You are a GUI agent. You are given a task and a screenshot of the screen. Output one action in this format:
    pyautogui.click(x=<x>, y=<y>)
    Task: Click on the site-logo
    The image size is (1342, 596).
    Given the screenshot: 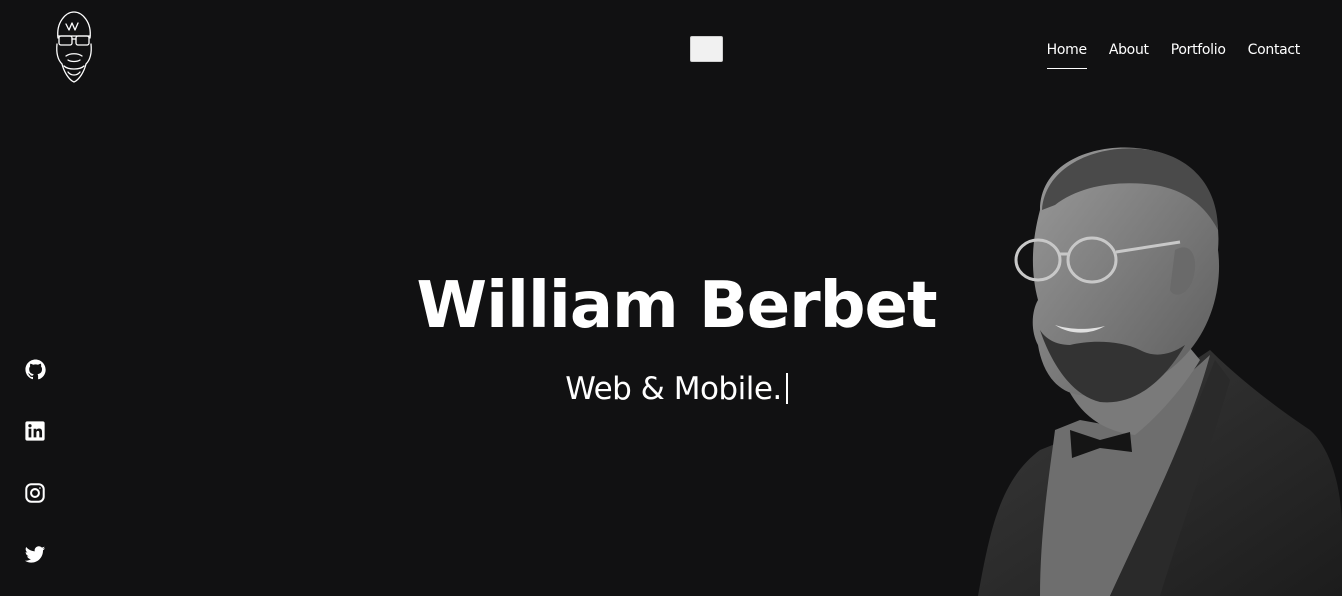 What is the action you would take?
    pyautogui.click(x=74, y=47)
    